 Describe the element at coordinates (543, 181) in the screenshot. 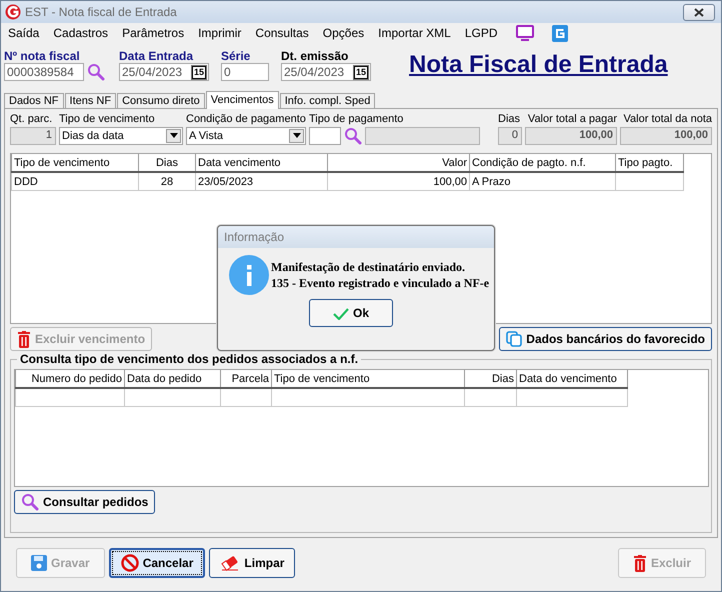

I see `table-cell: A Prazo` at that location.